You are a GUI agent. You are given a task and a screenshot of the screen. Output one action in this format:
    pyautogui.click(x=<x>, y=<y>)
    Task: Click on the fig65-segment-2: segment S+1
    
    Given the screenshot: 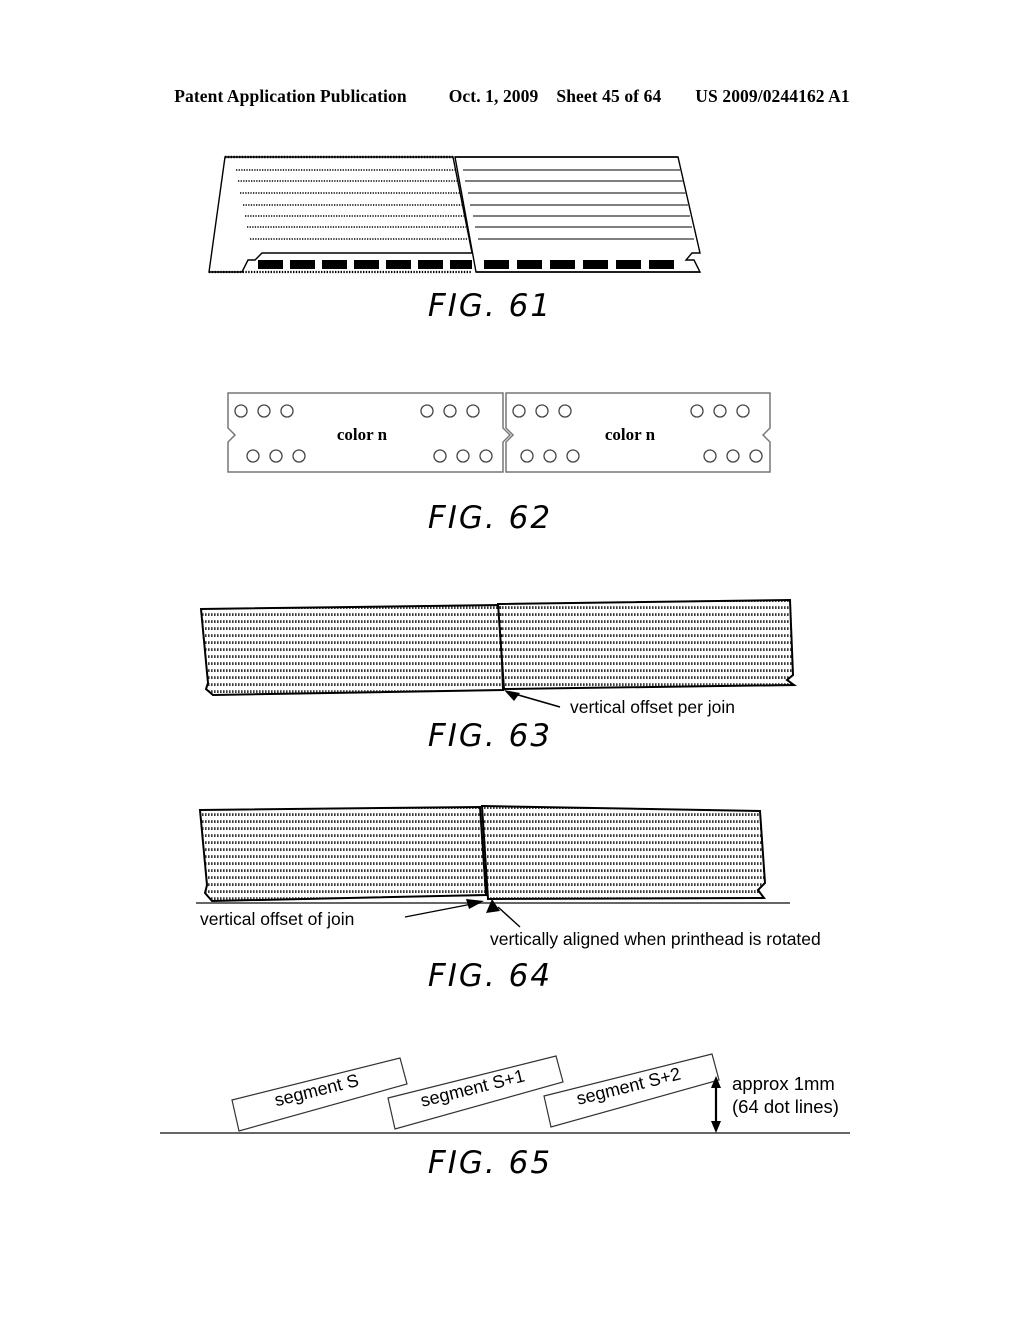 What is the action you would take?
    pyautogui.click(x=475, y=1092)
    